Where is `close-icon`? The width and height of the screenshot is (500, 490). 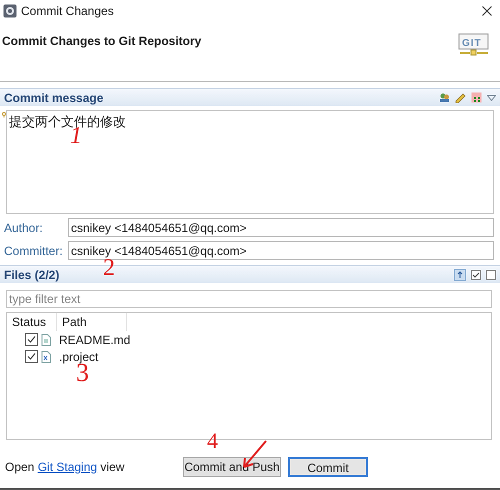
close-icon is located at coordinates (487, 11).